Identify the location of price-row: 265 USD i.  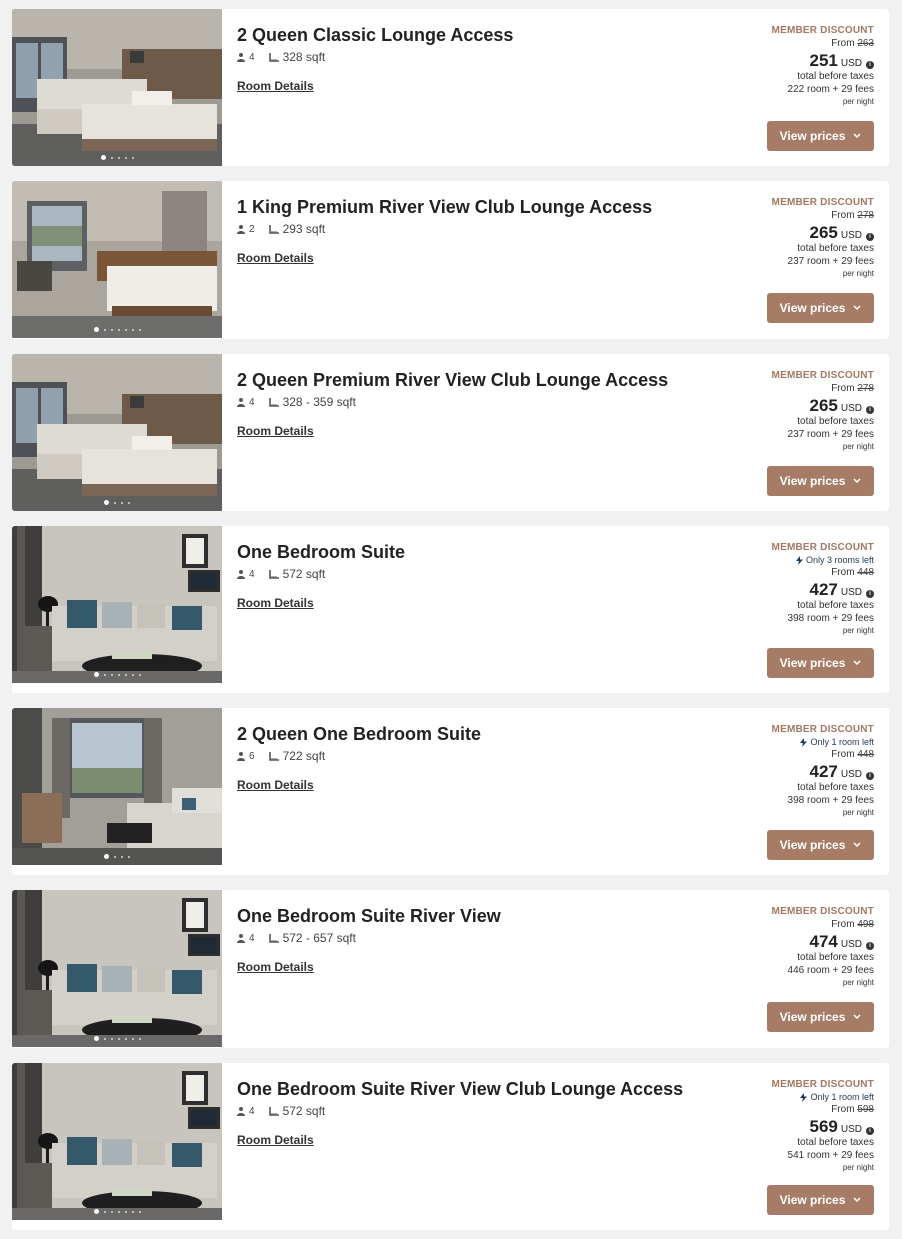
(823, 405).